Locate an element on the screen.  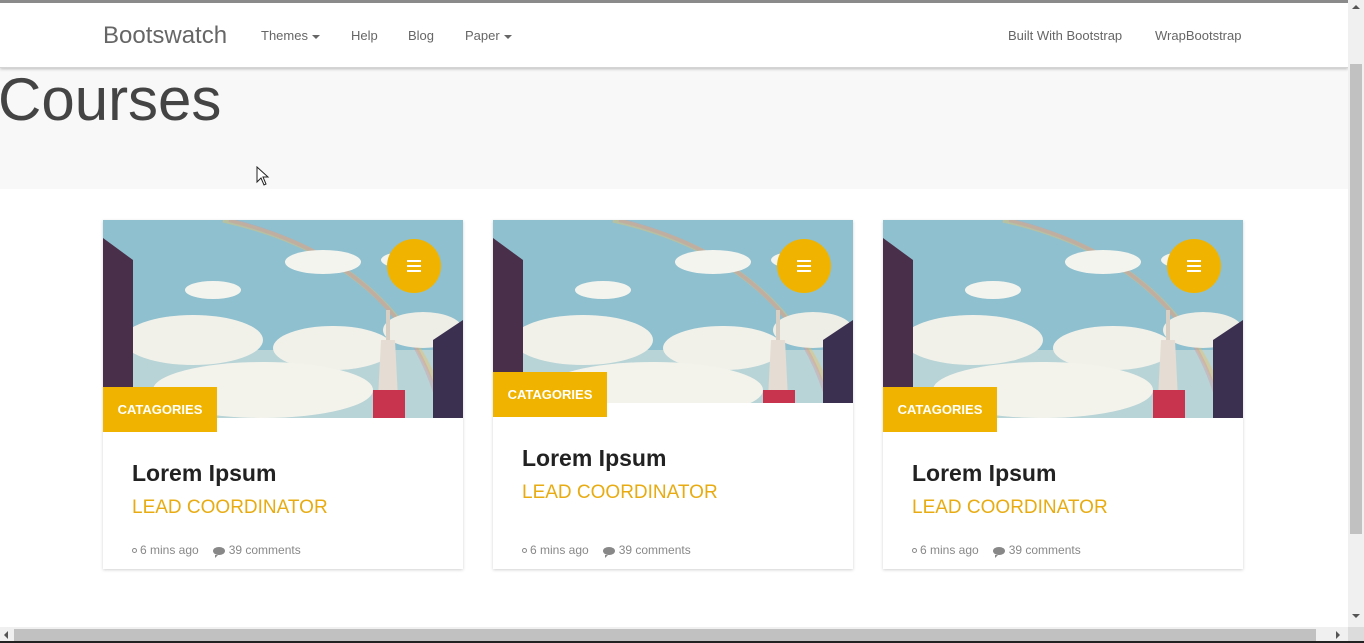
nav-item-blog: Blog is located at coordinates (421, 35).